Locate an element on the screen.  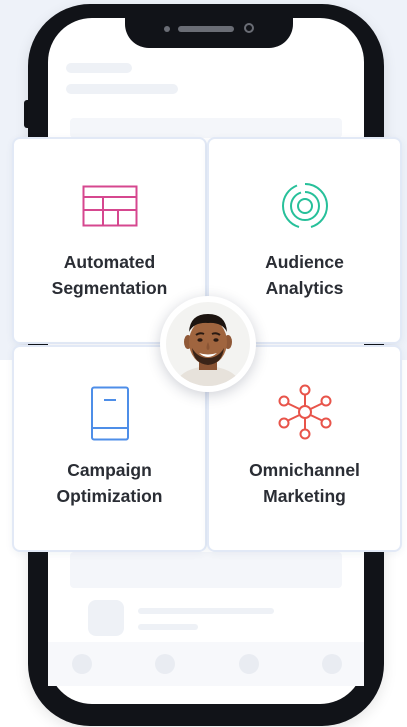
skeleton-avatar is located at coordinates (106, 618).